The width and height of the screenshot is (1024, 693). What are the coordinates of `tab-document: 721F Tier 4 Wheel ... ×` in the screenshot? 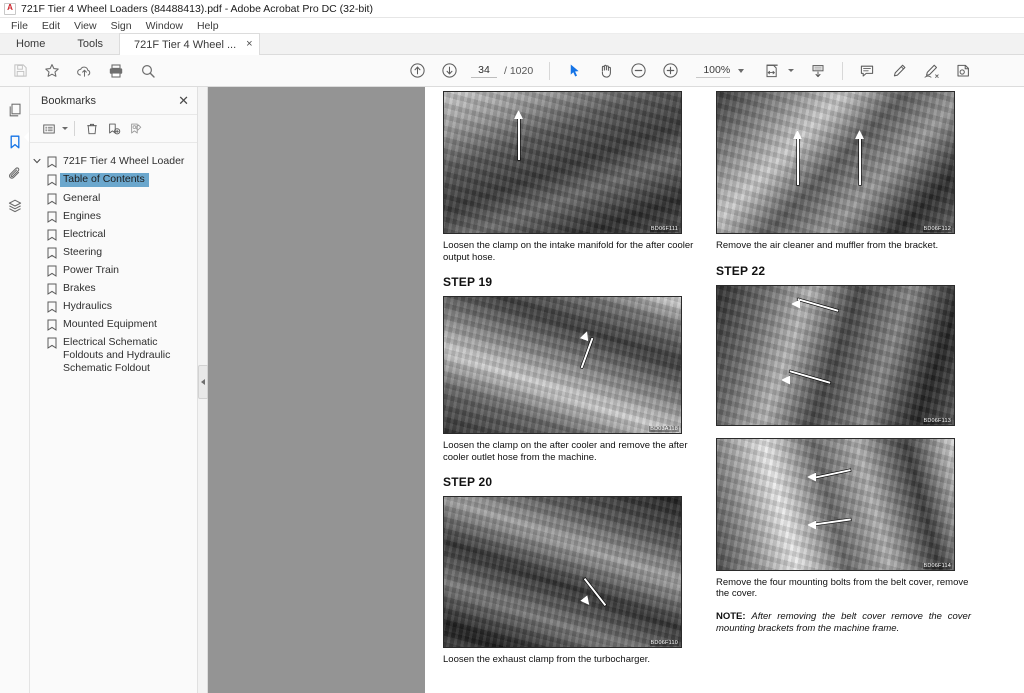 It's located at (189, 44).